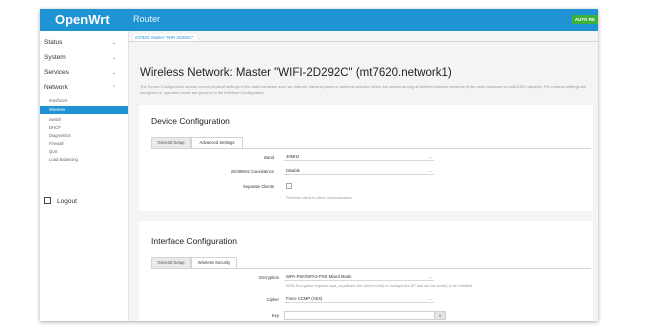 This screenshot has width=666, height=330. I want to click on encryption-label: Encryption, so click(269, 277).